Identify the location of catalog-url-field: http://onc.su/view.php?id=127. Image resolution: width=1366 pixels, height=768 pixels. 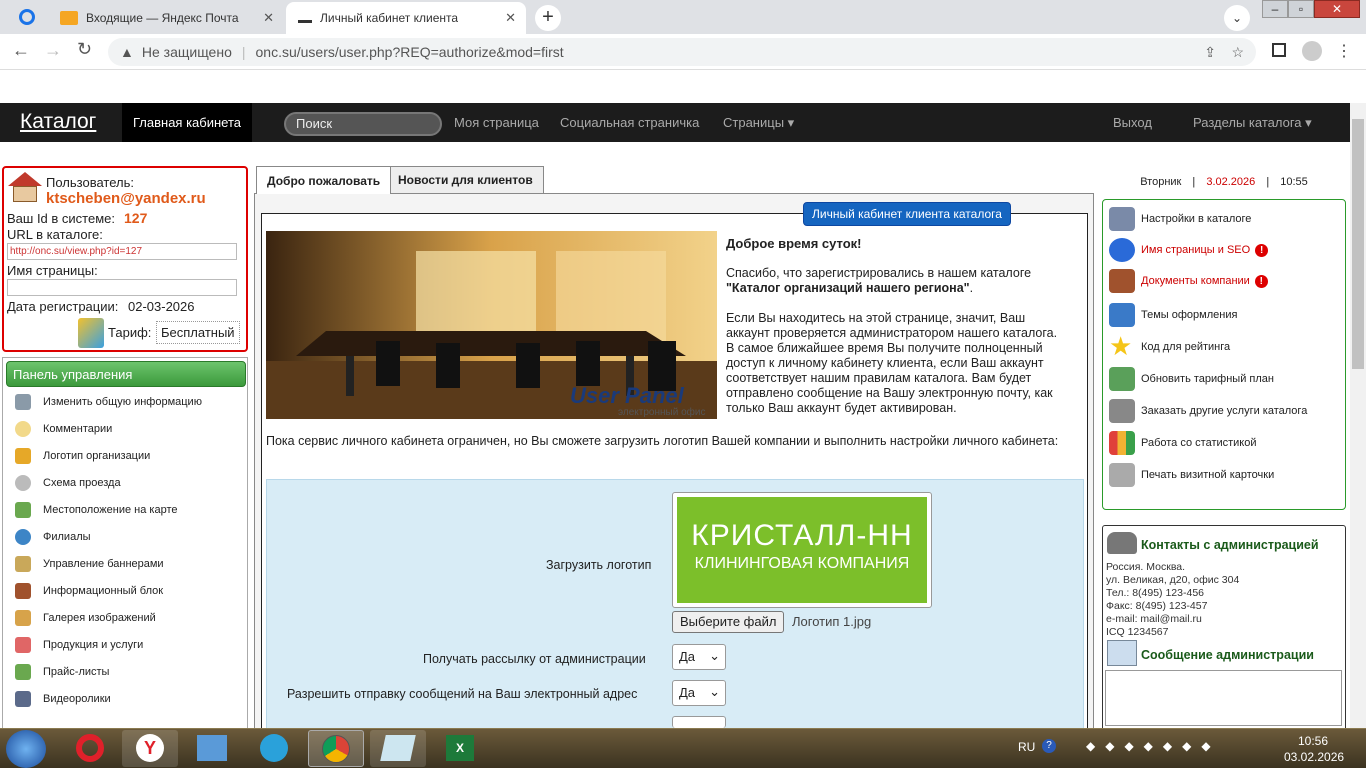
(122, 251).